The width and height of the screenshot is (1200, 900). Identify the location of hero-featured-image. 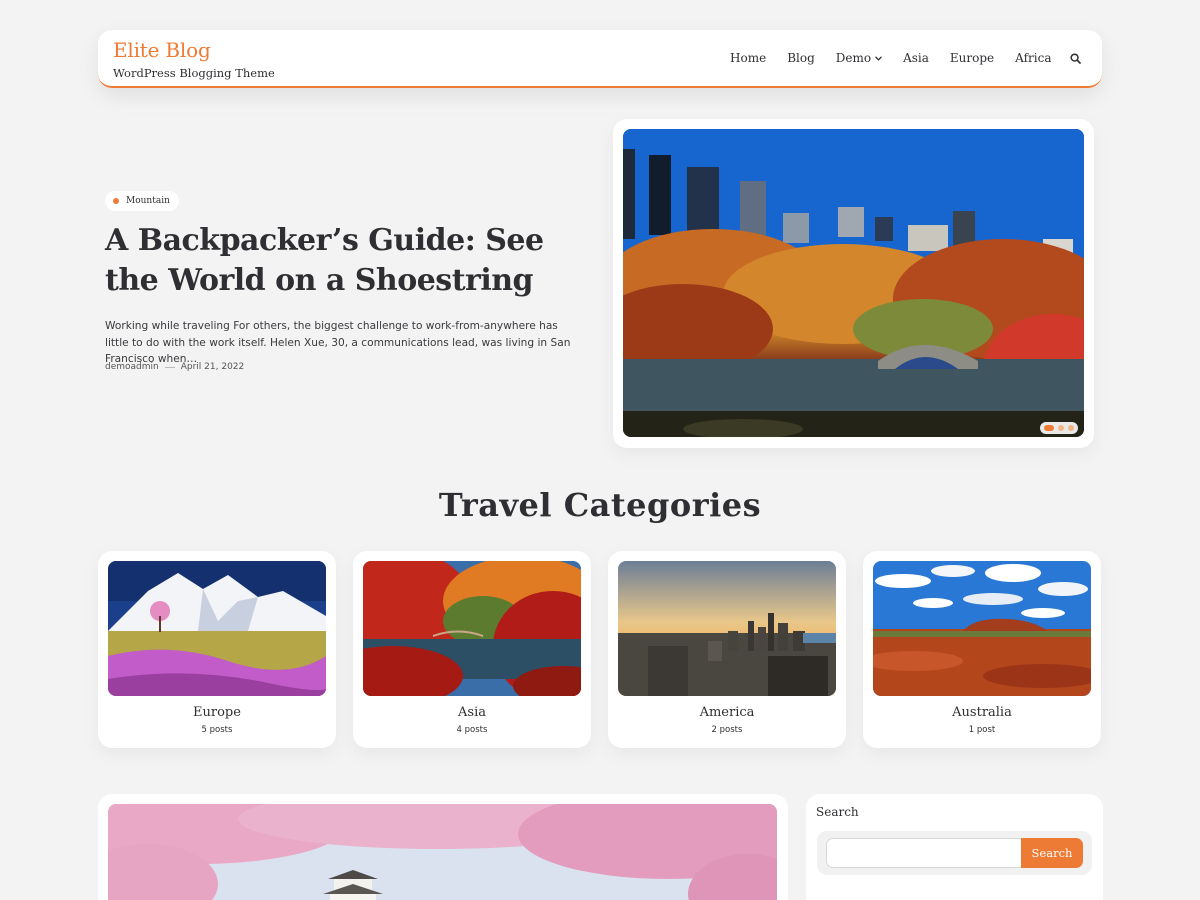
(853, 283).